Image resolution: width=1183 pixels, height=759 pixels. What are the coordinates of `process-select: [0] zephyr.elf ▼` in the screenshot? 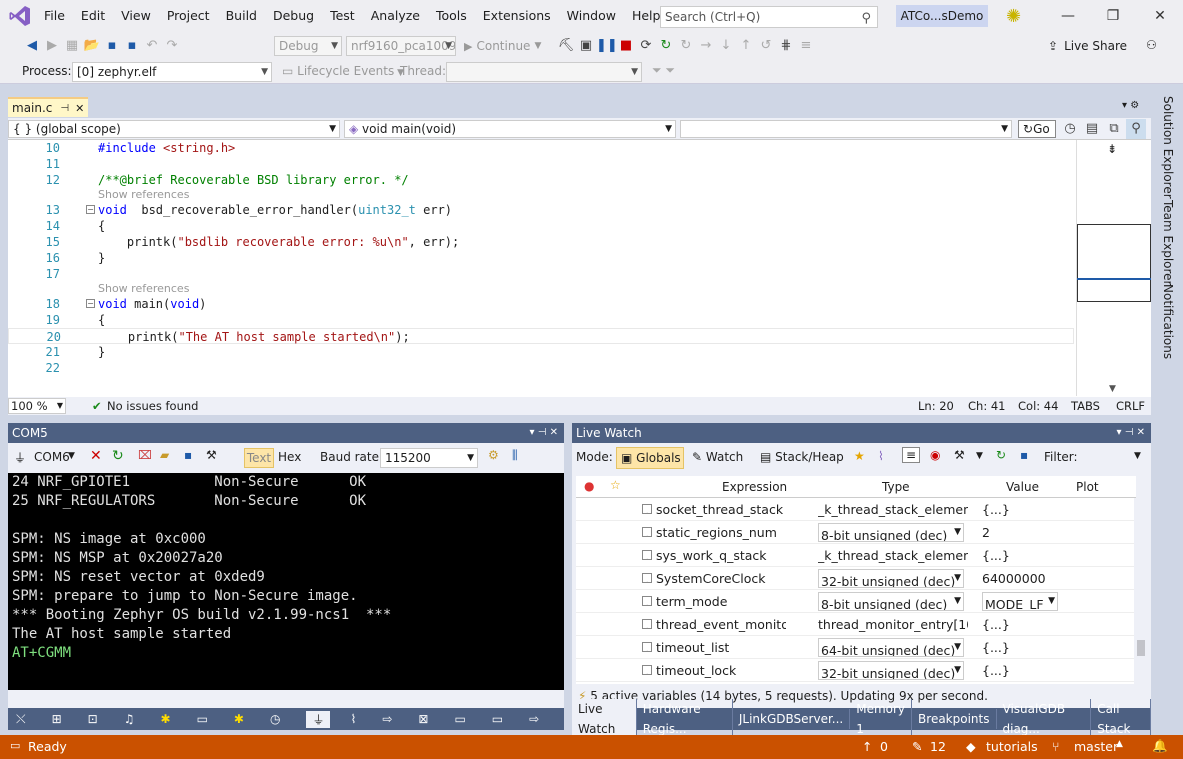 It's located at (172, 72).